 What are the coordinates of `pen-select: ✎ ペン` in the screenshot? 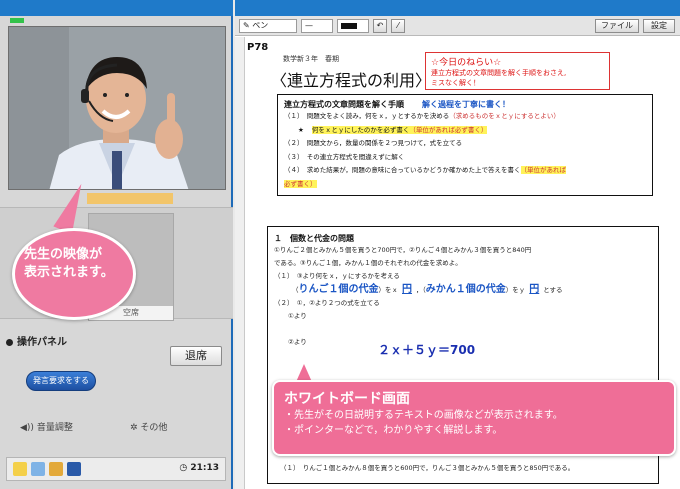 It's located at (268, 26).